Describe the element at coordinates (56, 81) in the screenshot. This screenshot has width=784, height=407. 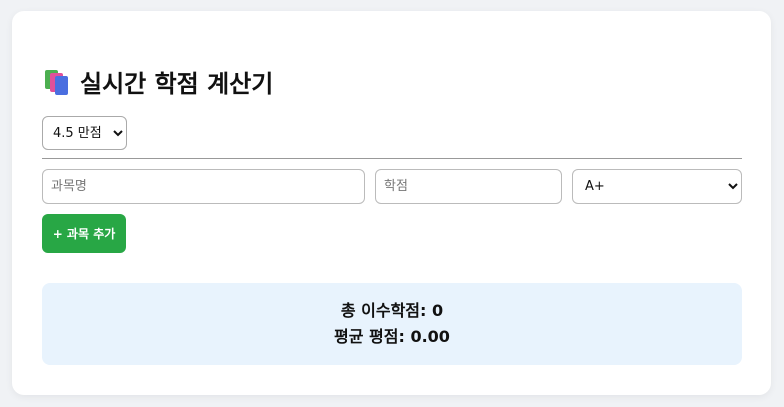
I see `books-icon` at that location.